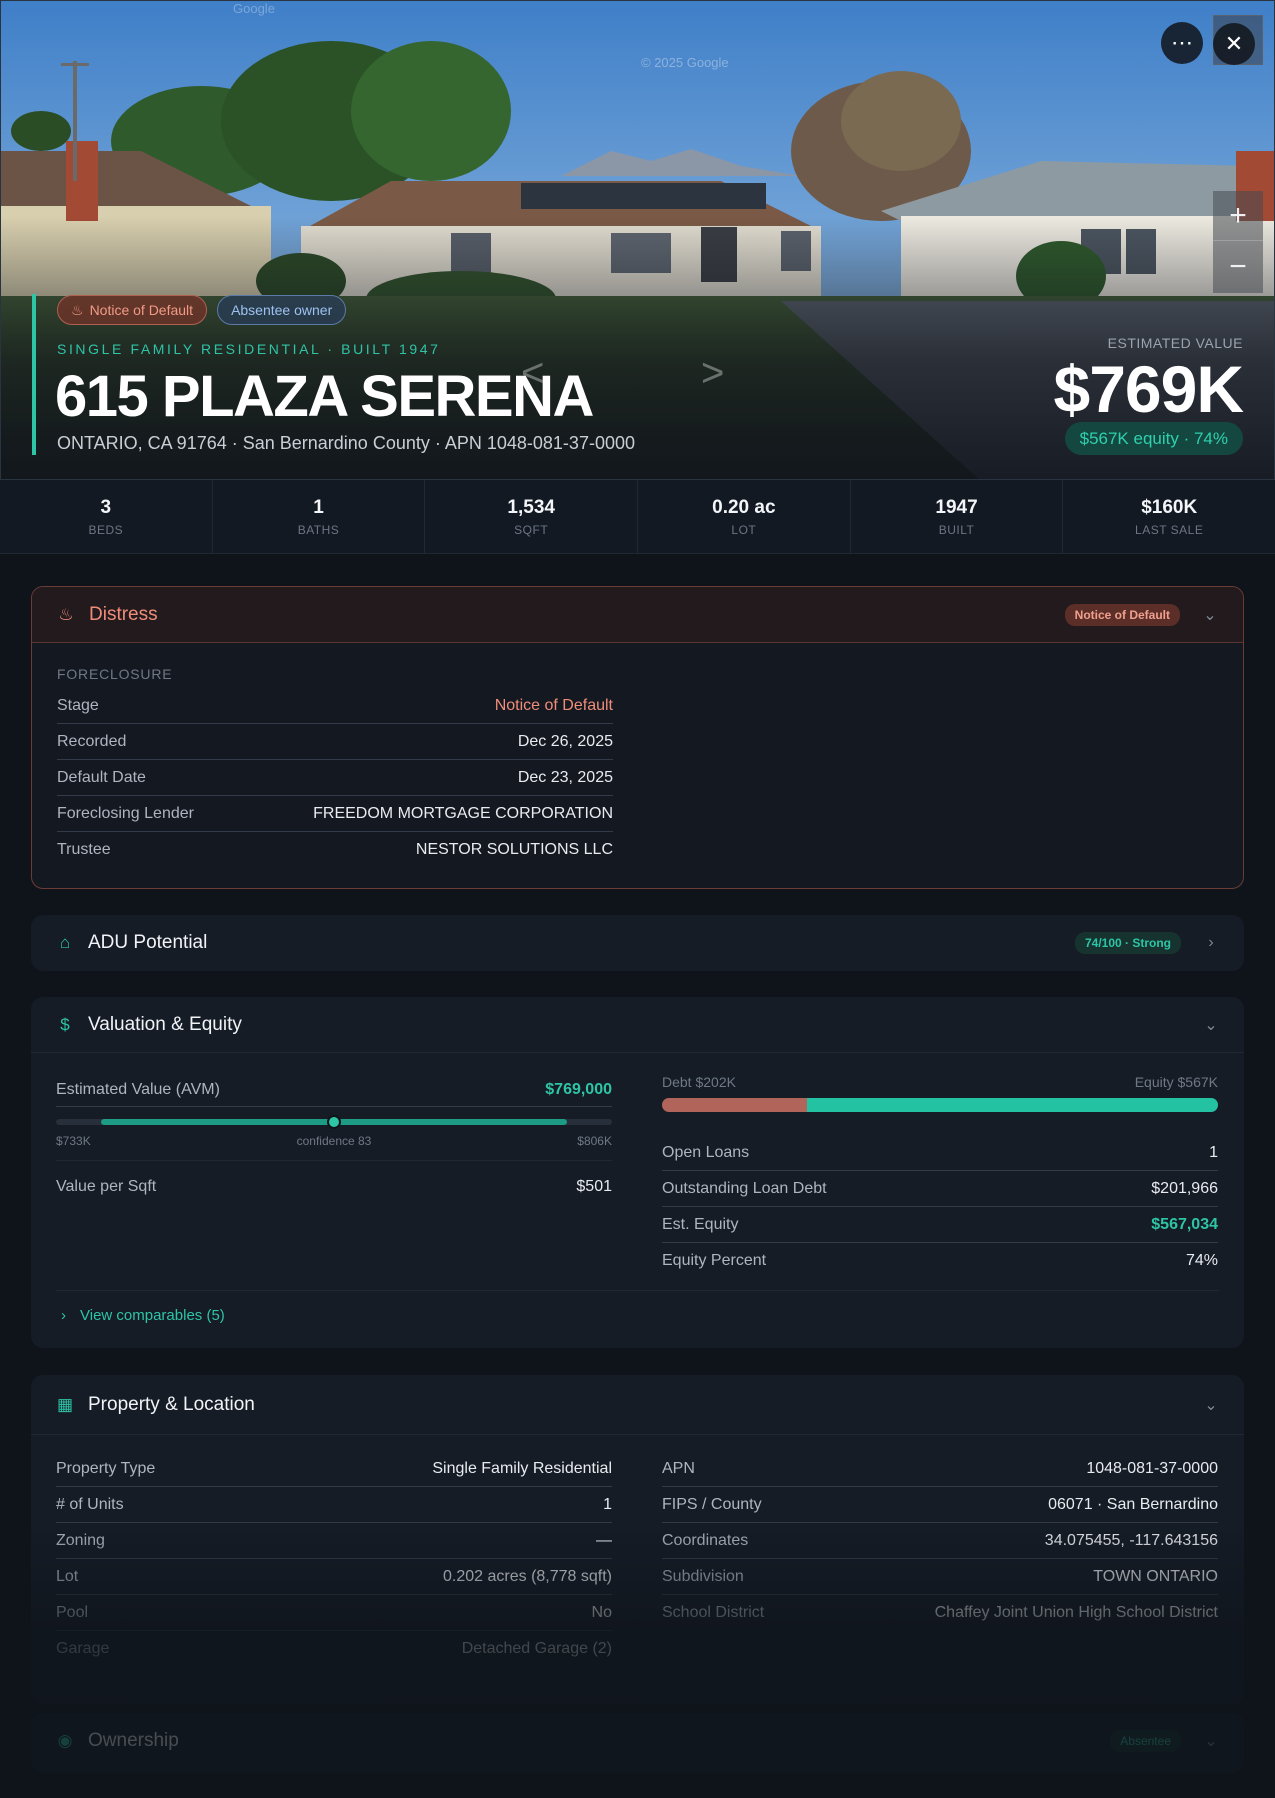  I want to click on valuation-row-open-loans: Open Loans 1, so click(940, 1153).